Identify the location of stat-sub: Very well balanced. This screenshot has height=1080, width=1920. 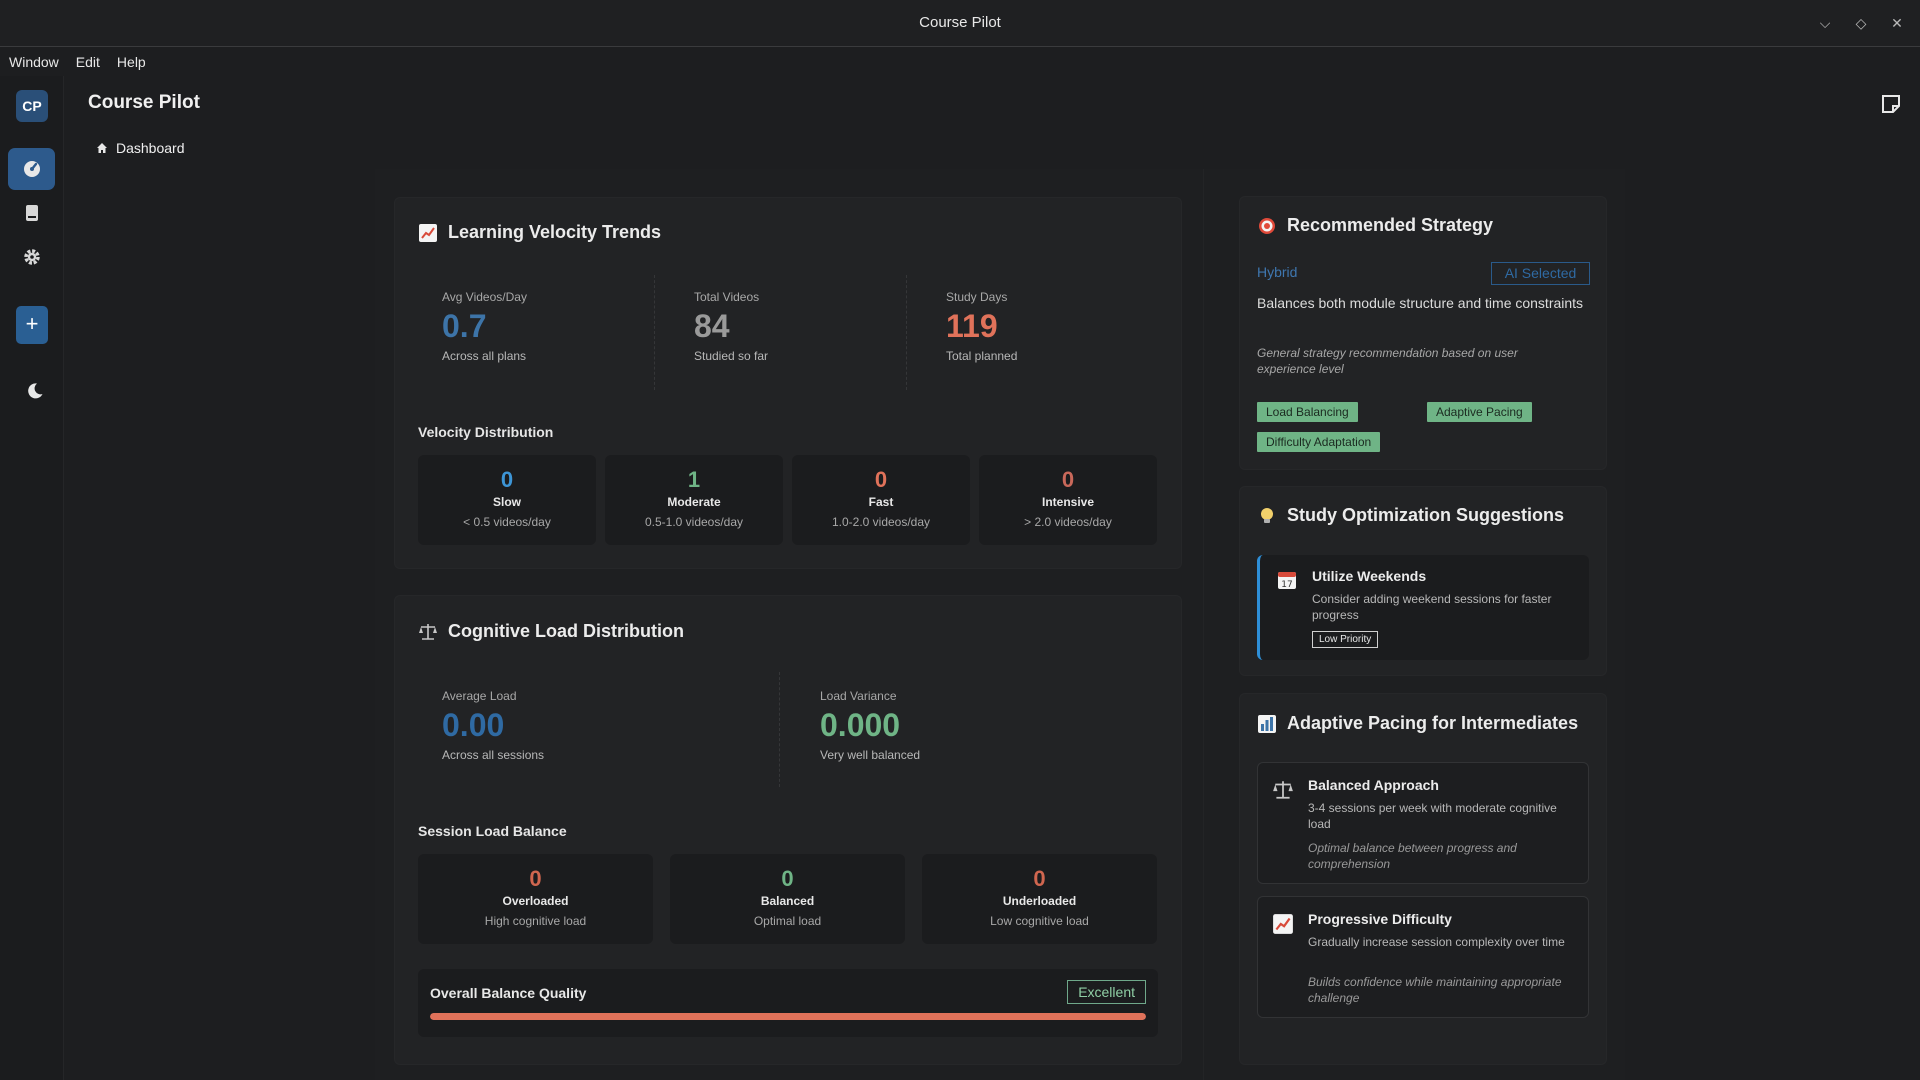
(870, 755).